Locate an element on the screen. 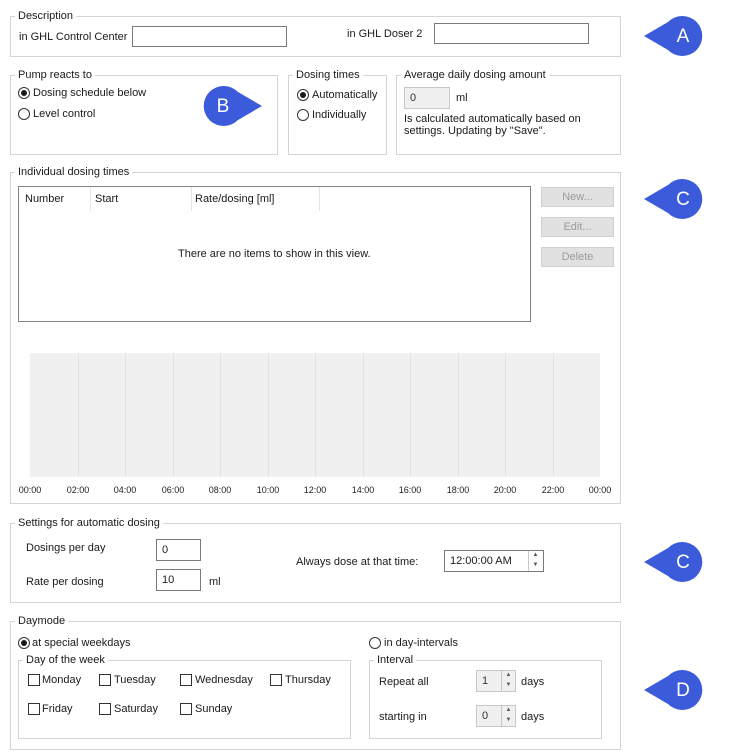  checkbox-saturday-label: Saturday is located at coordinates (136, 709).